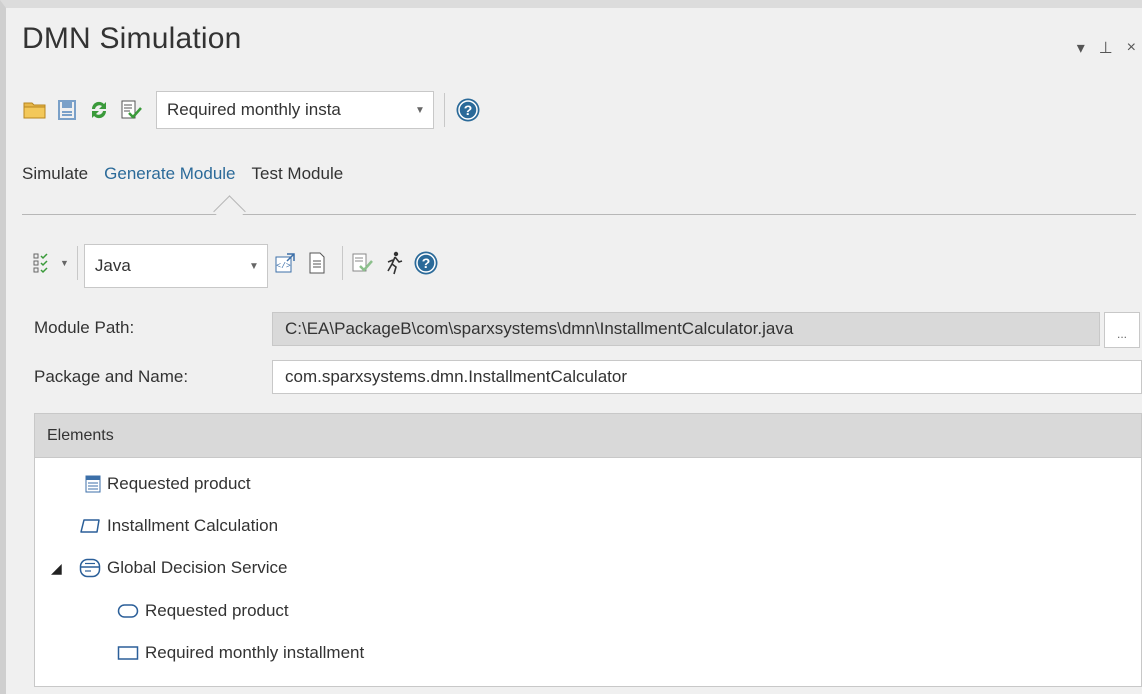 The image size is (1142, 694). What do you see at coordinates (93, 484) in the screenshot?
I see `table-icon` at bounding box center [93, 484].